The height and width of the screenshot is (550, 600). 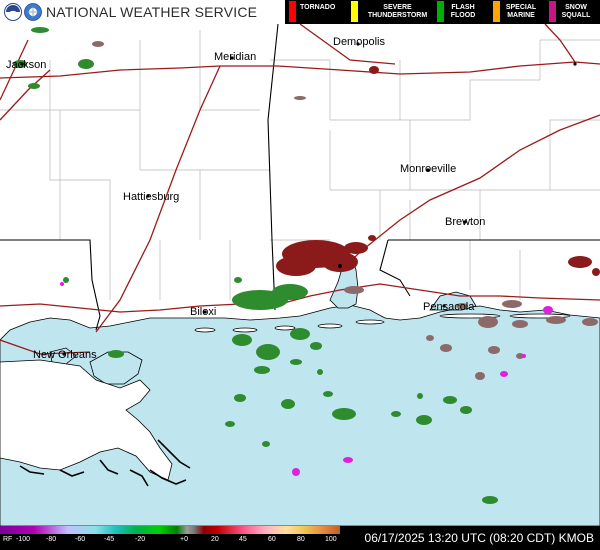 What do you see at coordinates (243, 539) in the screenshot?
I see `scale-tick: 45` at bounding box center [243, 539].